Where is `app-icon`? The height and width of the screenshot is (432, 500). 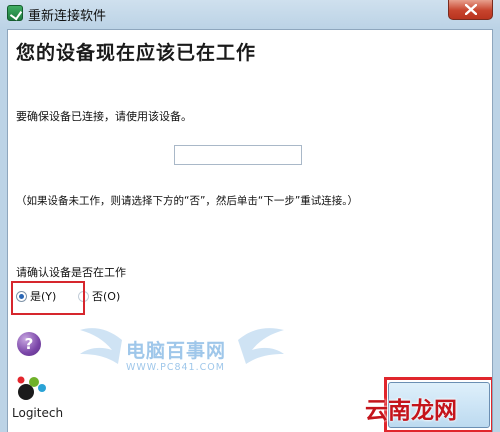 app-icon is located at coordinates (15, 13).